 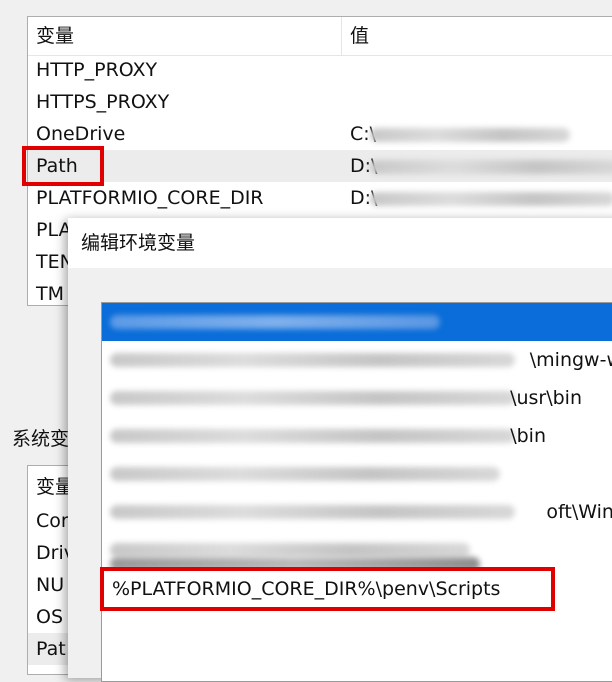 I want to click on path-entry: \mingw-w, so click(x=357, y=360).